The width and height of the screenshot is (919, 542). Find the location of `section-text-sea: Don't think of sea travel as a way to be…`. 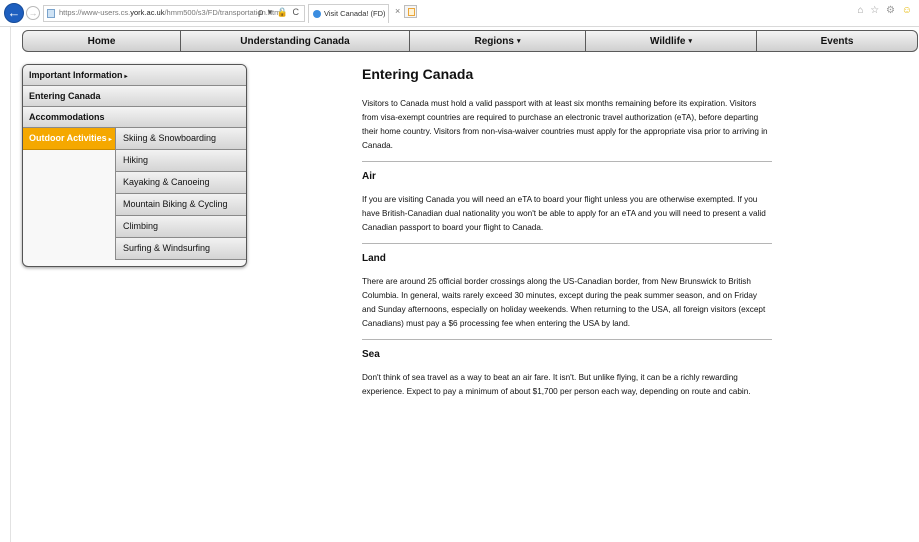

section-text-sea: Don't think of sea travel as a way to be… is located at coordinates (556, 384).